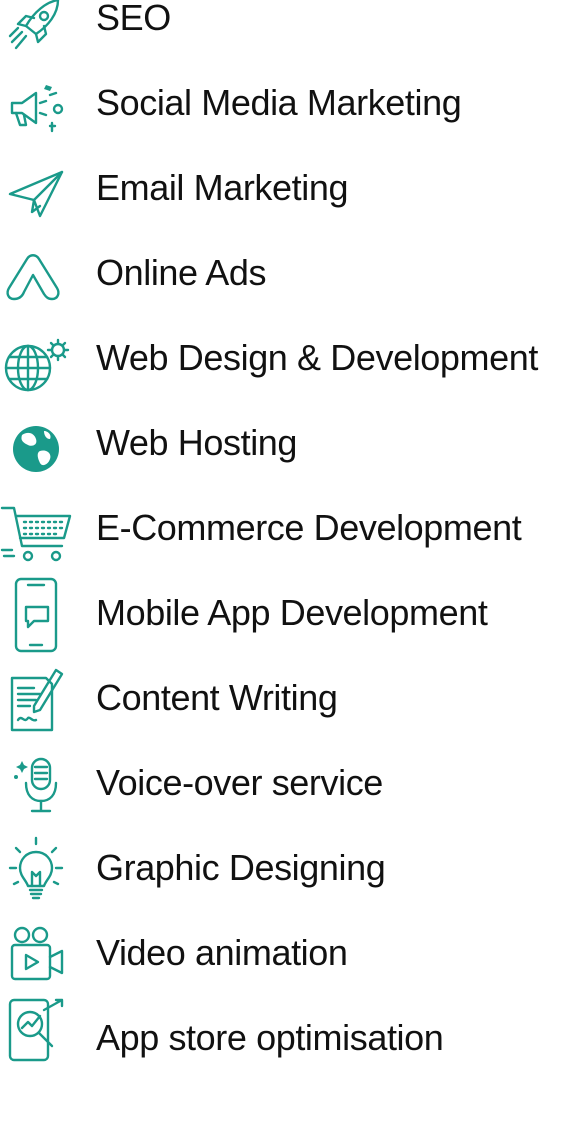 Image resolution: width=583 pixels, height=1124 pixels. Describe the element at coordinates (222, 187) in the screenshot. I see `service-label: Email Marketing` at that location.